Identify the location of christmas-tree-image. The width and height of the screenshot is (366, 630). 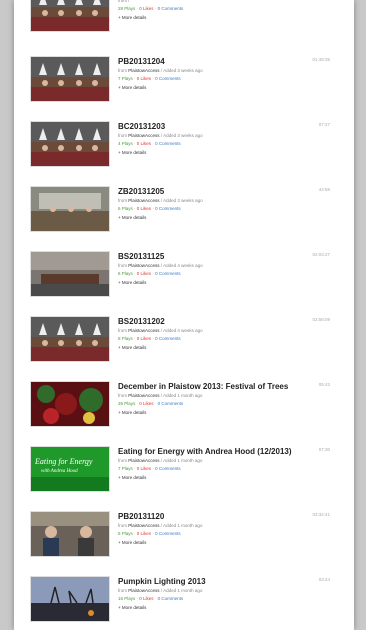
(70, 404).